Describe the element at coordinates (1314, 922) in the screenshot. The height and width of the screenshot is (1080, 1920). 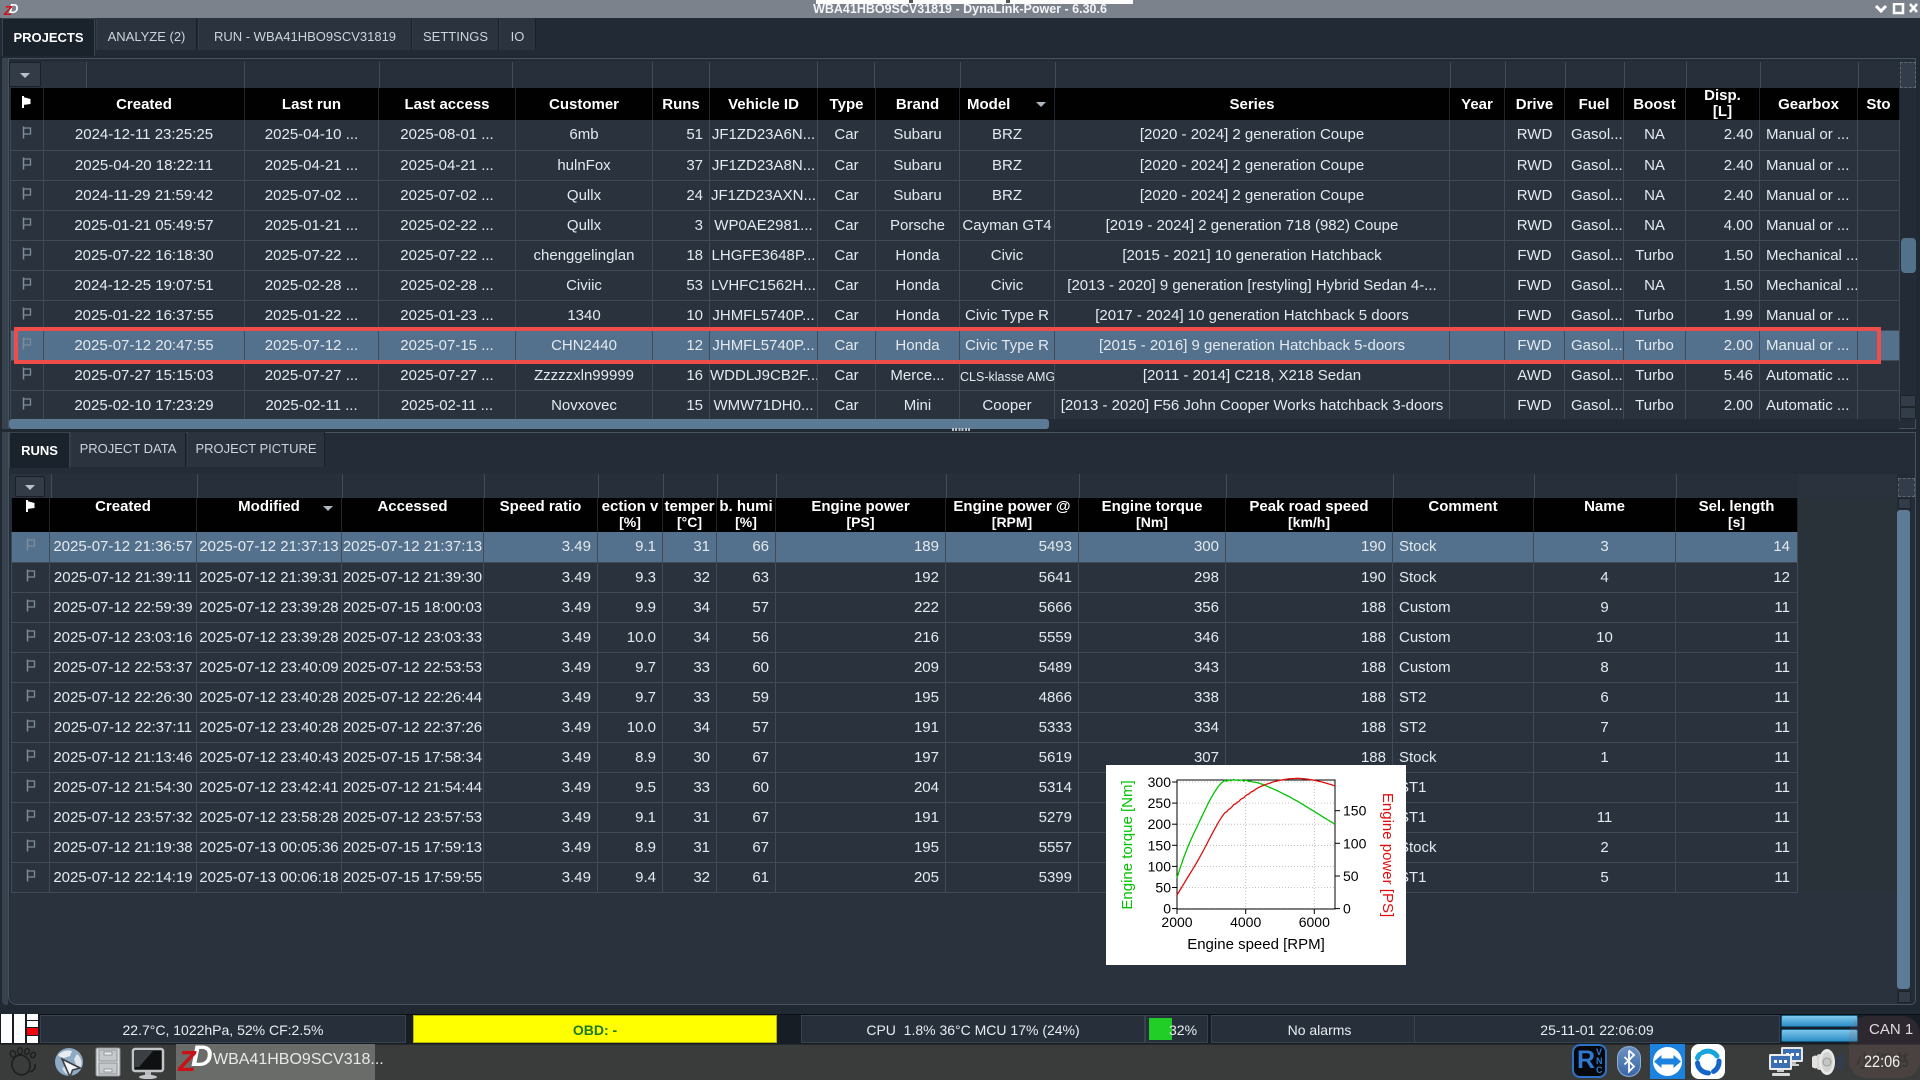
I see `svg-text: 6000` at that location.